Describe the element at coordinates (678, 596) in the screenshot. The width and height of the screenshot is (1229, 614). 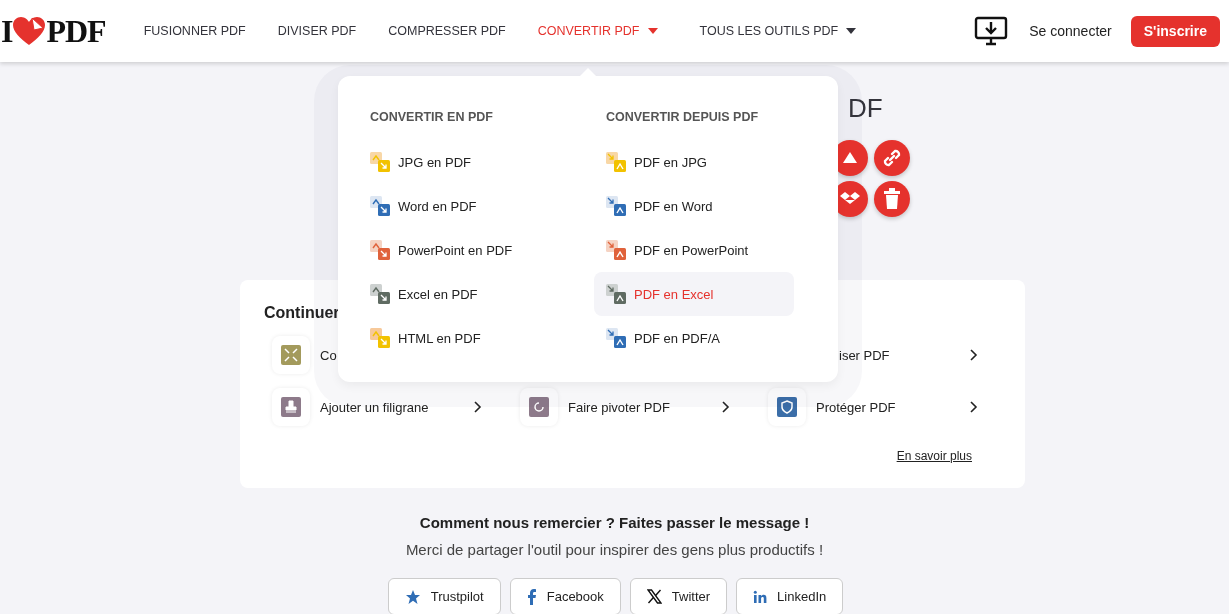
I see `share-button: Twitter` at that location.